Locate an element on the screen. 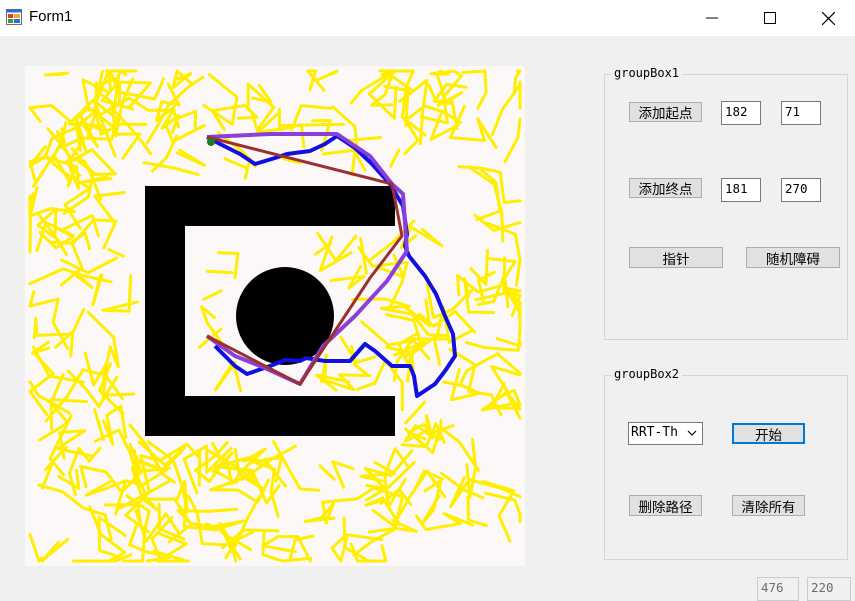 The width and height of the screenshot is (855, 601). chevron-down-icon is located at coordinates (692, 433).